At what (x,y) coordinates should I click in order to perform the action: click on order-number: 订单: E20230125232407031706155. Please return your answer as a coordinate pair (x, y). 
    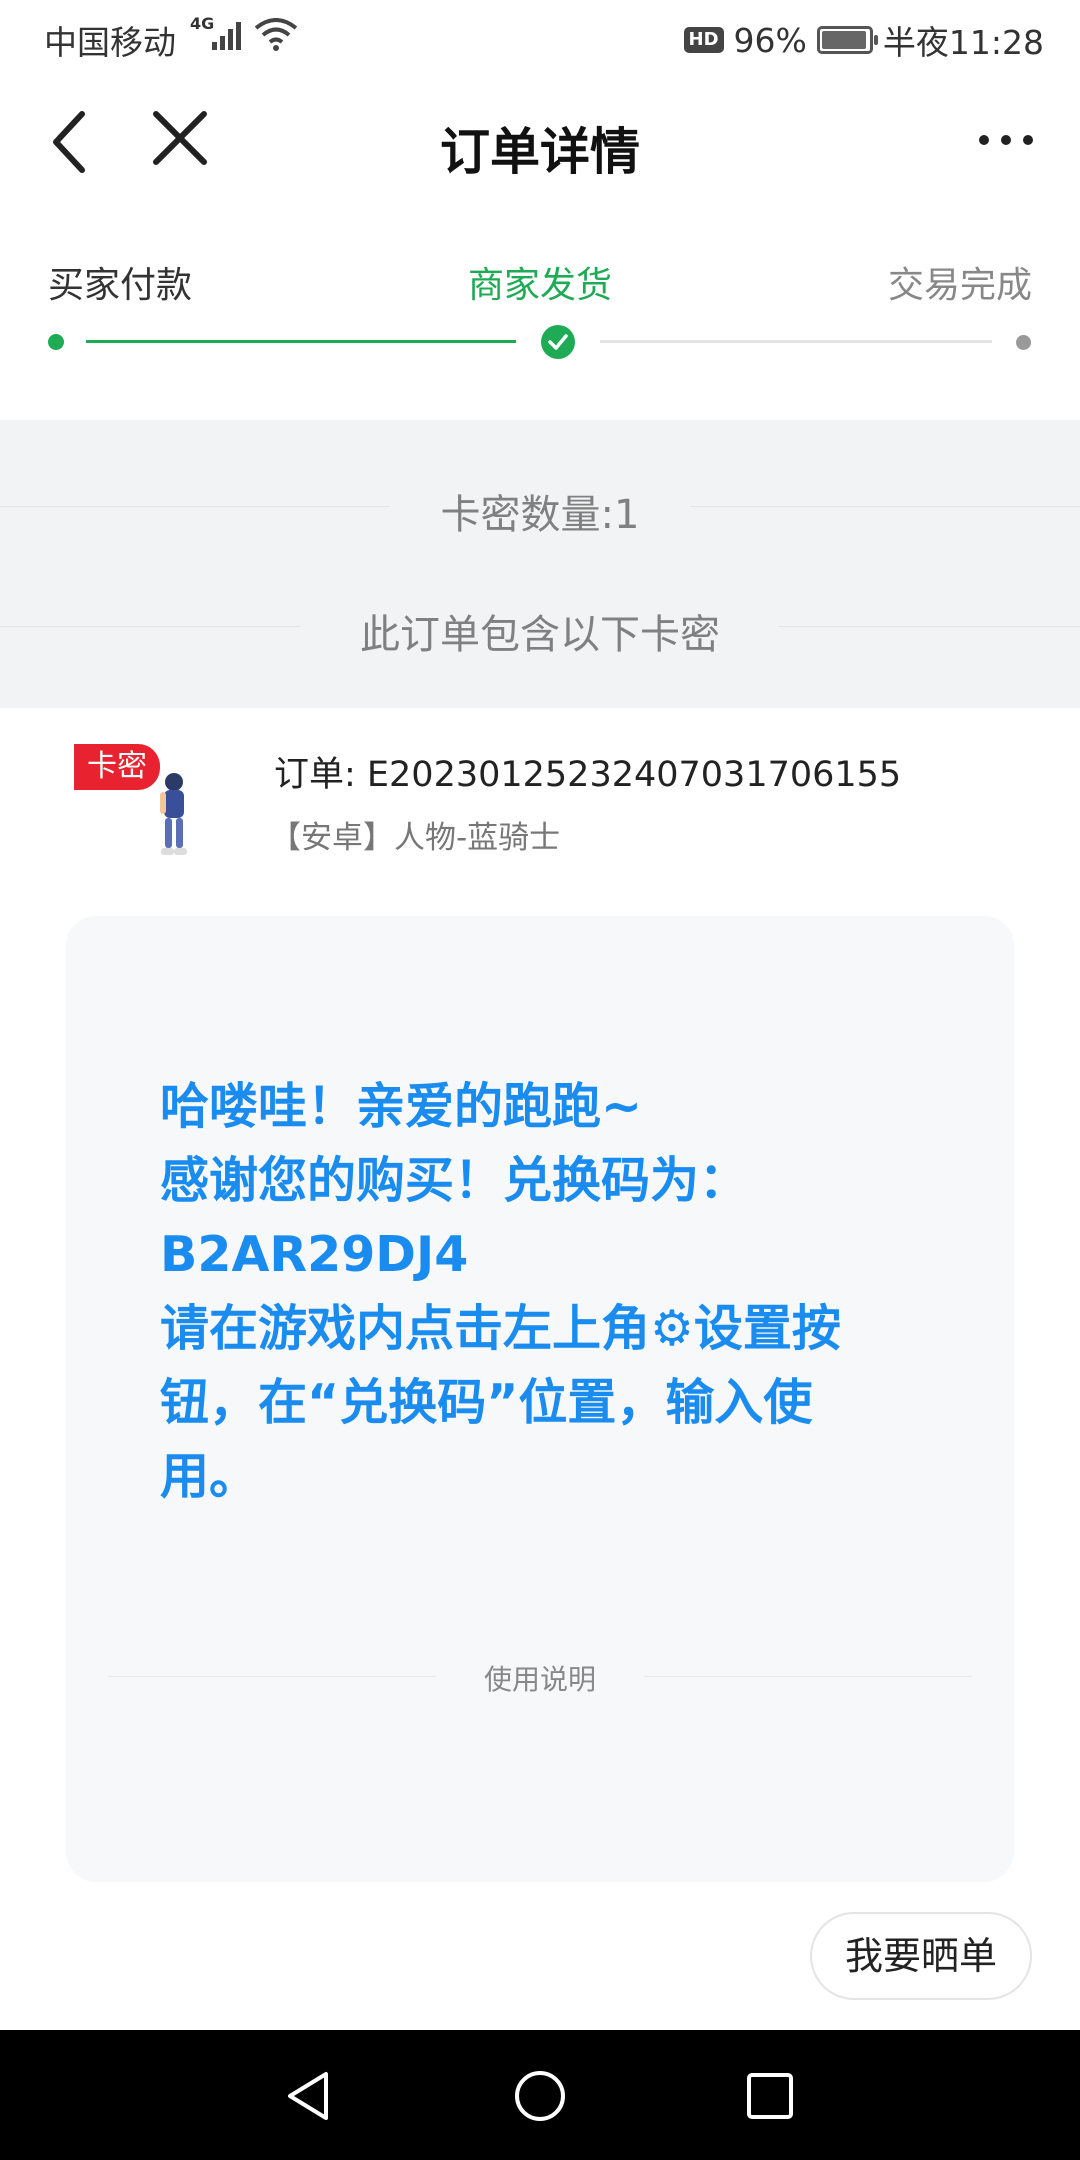
    Looking at the image, I should click on (588, 775).